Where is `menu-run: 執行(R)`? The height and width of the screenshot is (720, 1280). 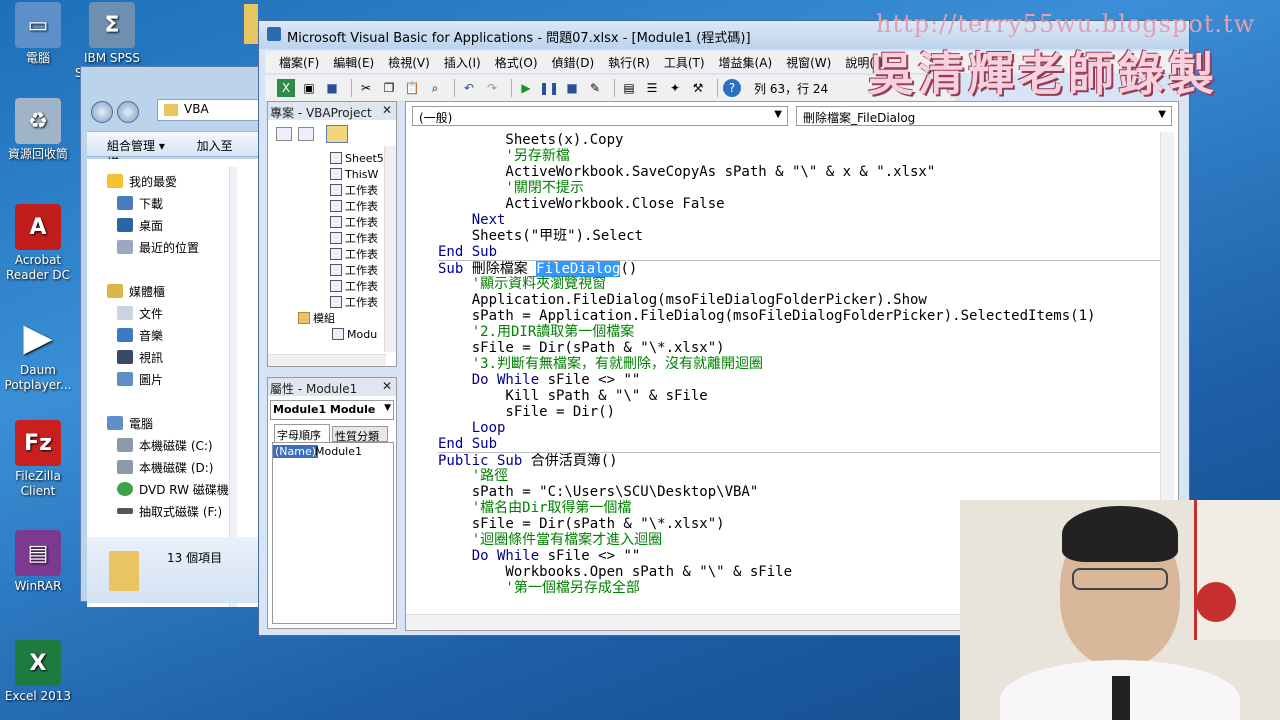
menu-run: 執行(R) is located at coordinates (629, 62).